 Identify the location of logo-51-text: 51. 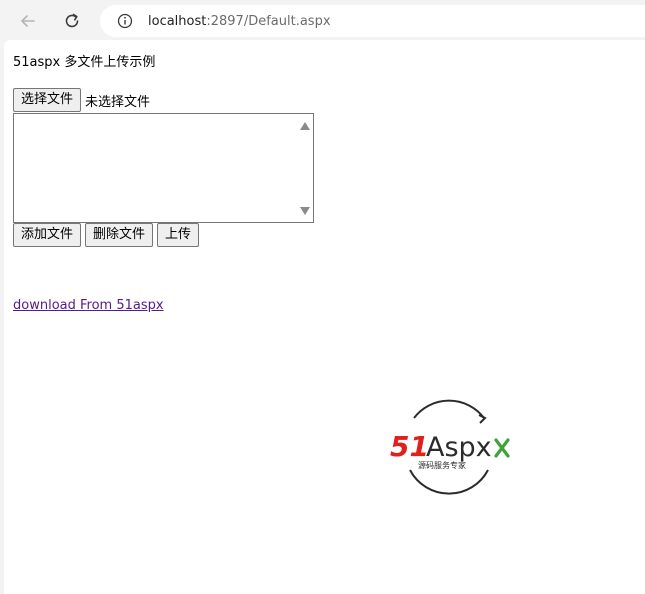
(409, 446).